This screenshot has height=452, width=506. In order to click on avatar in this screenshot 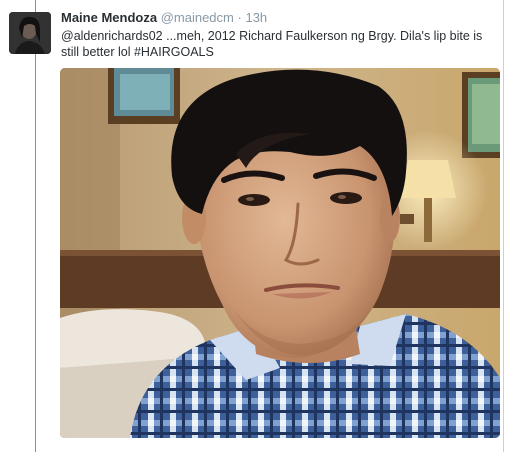, I will do `click(30, 33)`.